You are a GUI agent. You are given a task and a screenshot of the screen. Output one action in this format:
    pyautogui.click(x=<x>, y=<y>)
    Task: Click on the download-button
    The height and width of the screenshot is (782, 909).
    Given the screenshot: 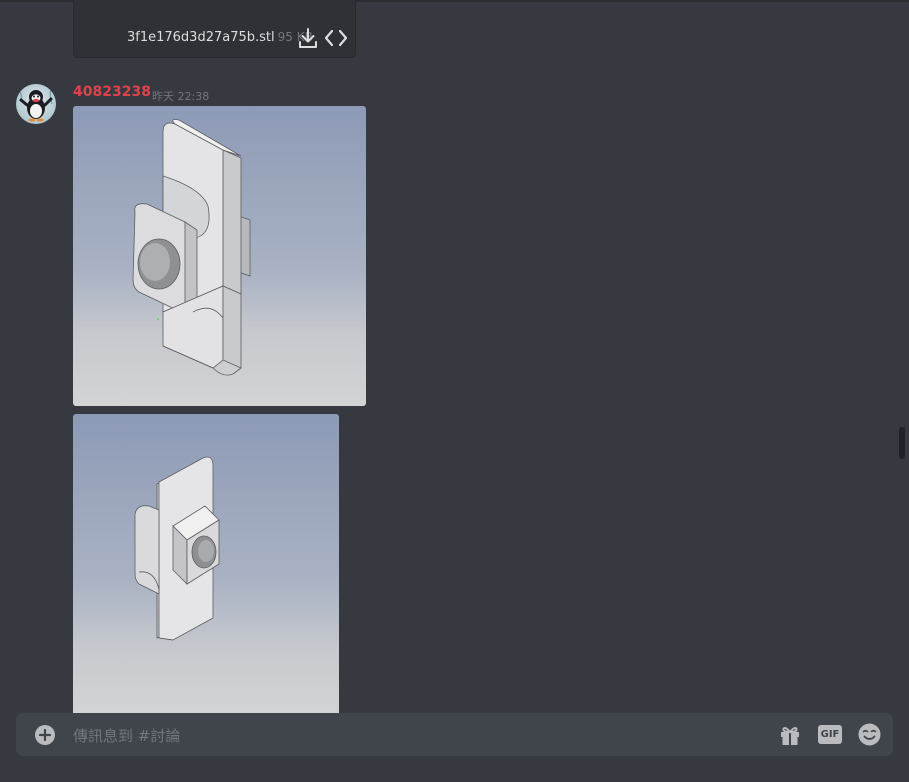 What is the action you would take?
    pyautogui.click(x=308, y=38)
    